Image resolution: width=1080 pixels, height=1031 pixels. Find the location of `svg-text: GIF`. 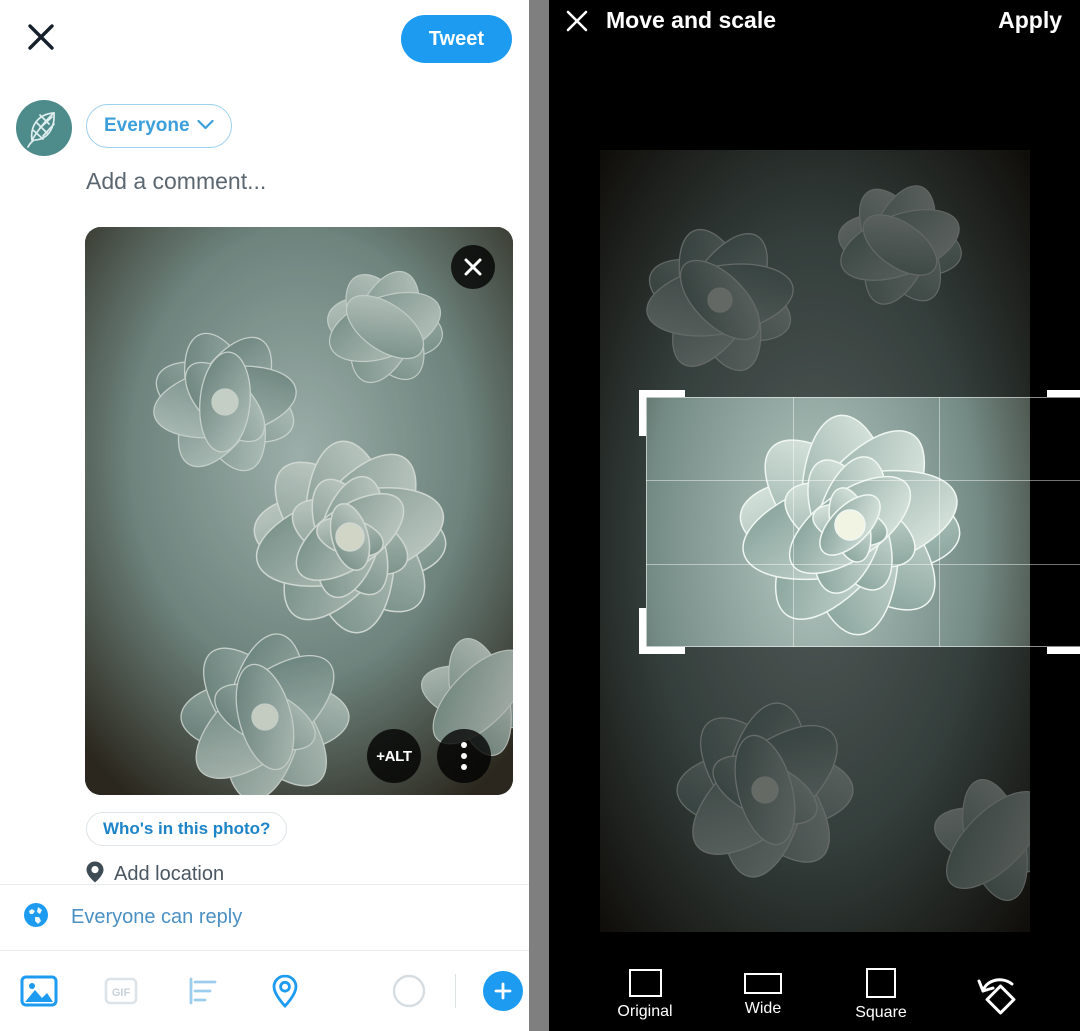

svg-text: GIF is located at coordinates (121, 993).